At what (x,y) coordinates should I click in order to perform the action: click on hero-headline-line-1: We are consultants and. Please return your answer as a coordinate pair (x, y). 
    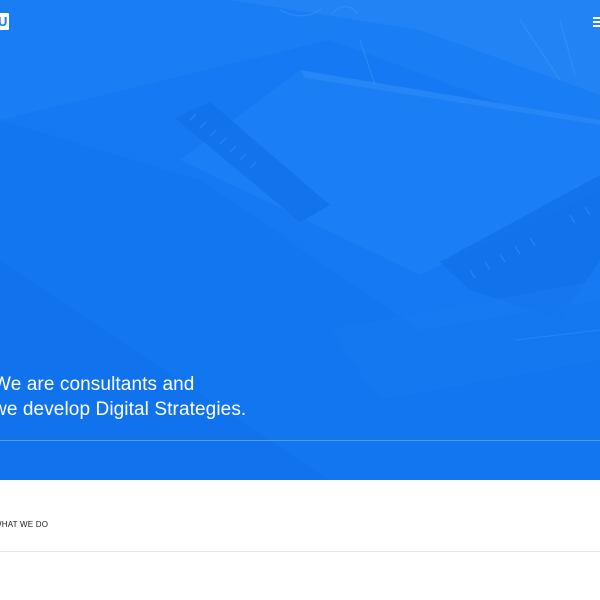
    Looking at the image, I should click on (97, 384).